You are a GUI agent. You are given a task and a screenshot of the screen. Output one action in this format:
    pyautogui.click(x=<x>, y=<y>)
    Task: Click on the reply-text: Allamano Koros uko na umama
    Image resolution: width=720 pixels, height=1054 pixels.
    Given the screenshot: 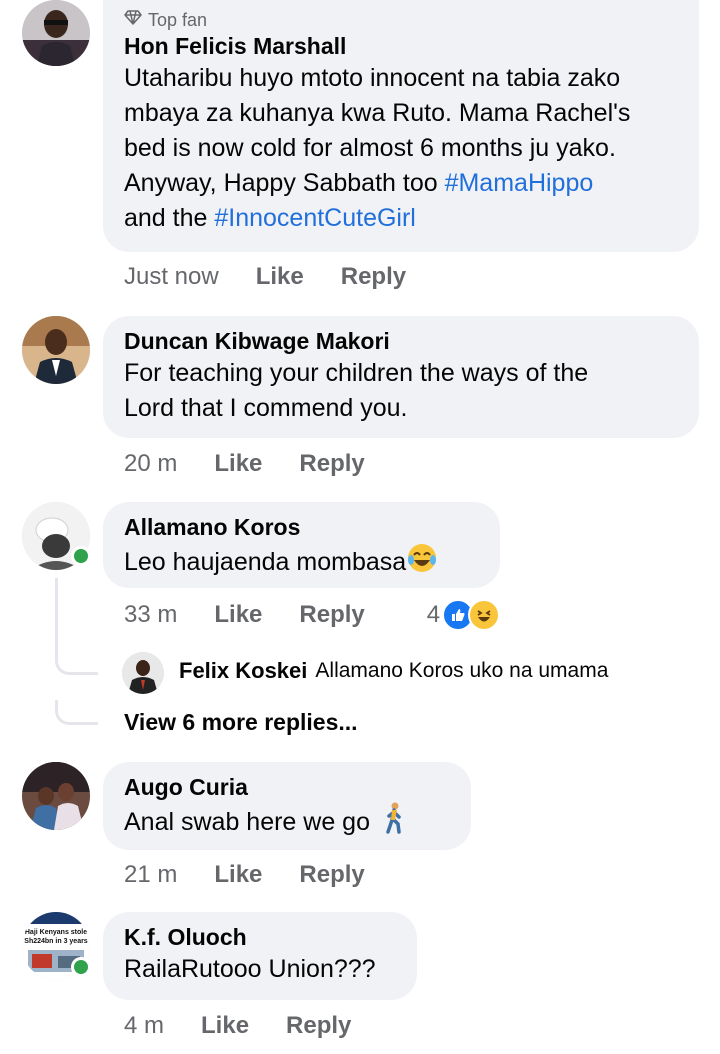 What is the action you would take?
    pyautogui.click(x=462, y=670)
    